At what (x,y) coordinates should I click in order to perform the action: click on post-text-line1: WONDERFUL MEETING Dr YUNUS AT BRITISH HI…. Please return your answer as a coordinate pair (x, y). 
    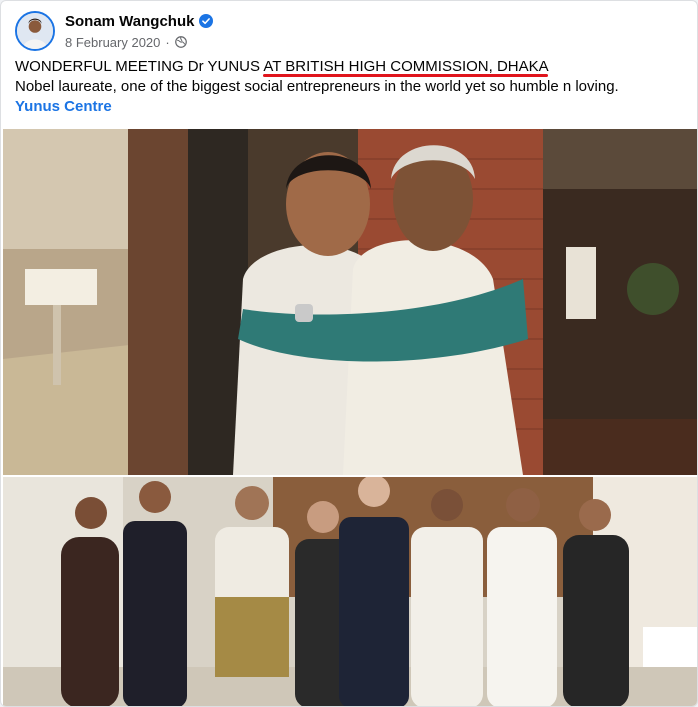
    Looking at the image, I should click on (282, 66).